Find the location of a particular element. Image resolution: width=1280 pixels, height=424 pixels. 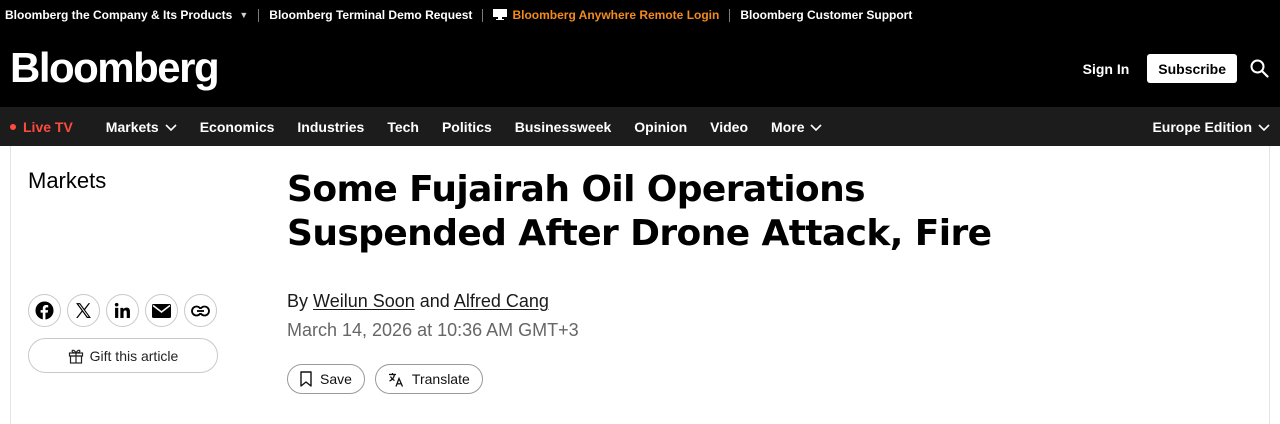

search-icon is located at coordinates (1259, 69).